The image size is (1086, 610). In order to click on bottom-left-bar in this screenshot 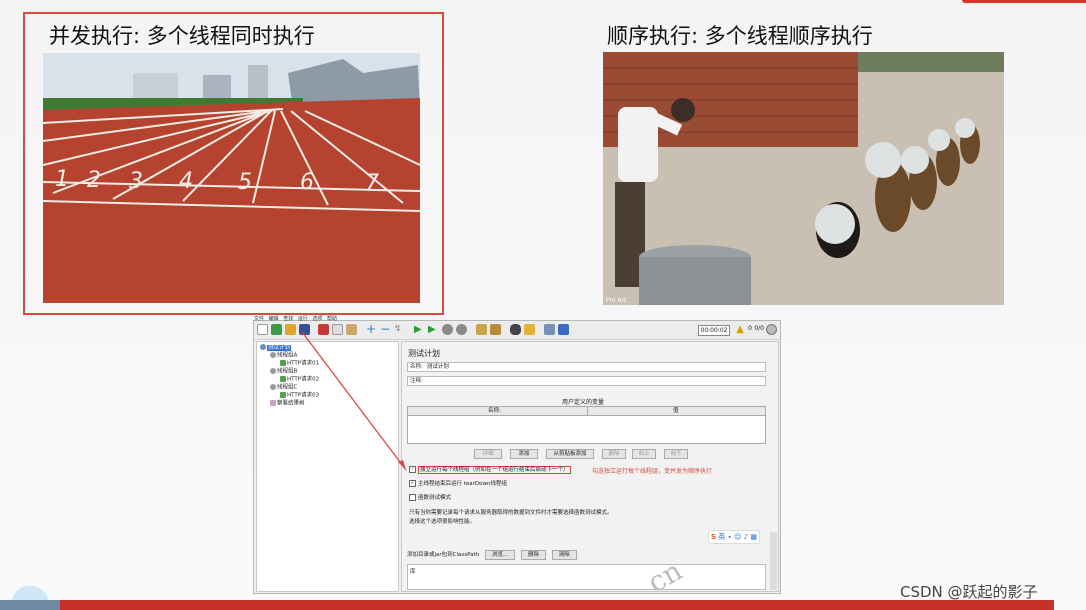, I will do `click(30, 605)`.